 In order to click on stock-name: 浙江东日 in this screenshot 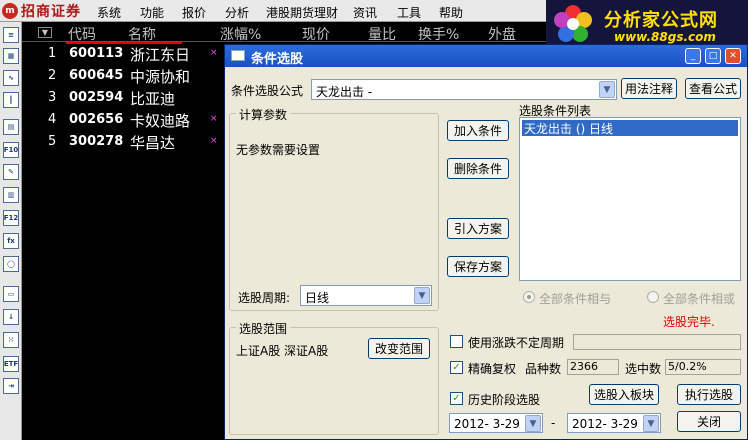, I will do `click(160, 55)`.